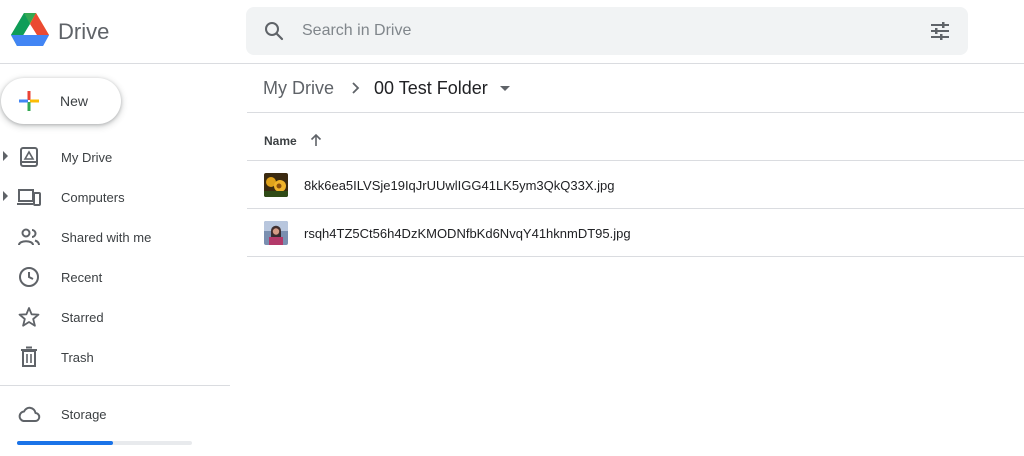 This screenshot has width=1024, height=456. Describe the element at coordinates (298, 88) in the screenshot. I see `breadcrumb-my-drive: My Drive` at that location.